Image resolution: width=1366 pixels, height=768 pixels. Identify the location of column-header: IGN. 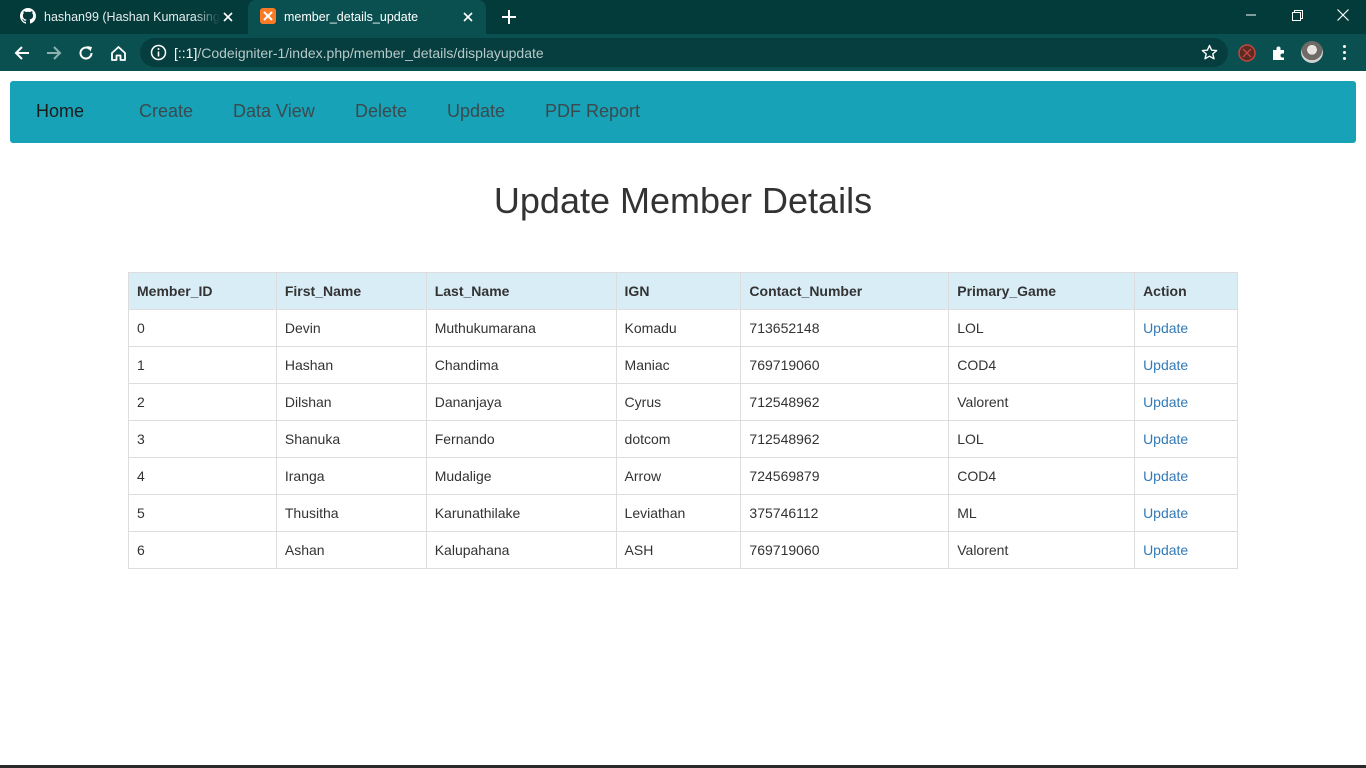
(678, 291).